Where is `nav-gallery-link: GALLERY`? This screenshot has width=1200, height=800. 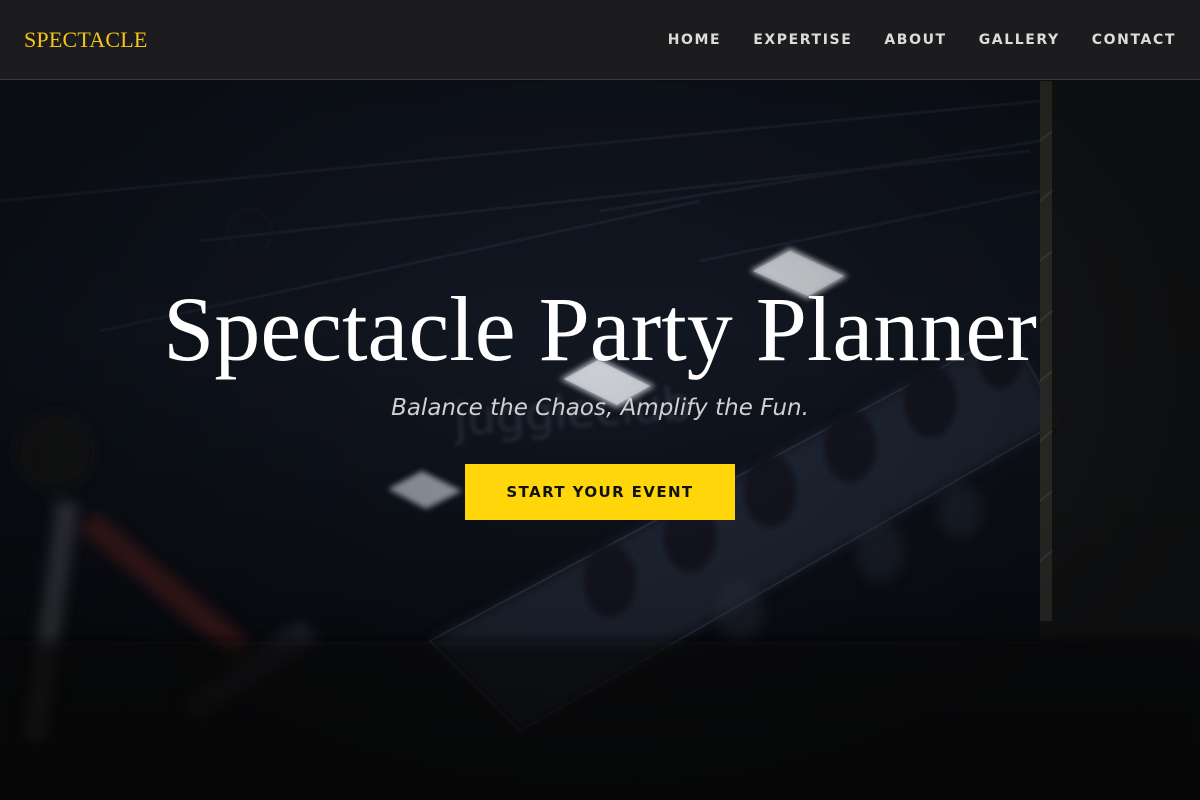
nav-gallery-link: GALLERY is located at coordinates (1019, 40).